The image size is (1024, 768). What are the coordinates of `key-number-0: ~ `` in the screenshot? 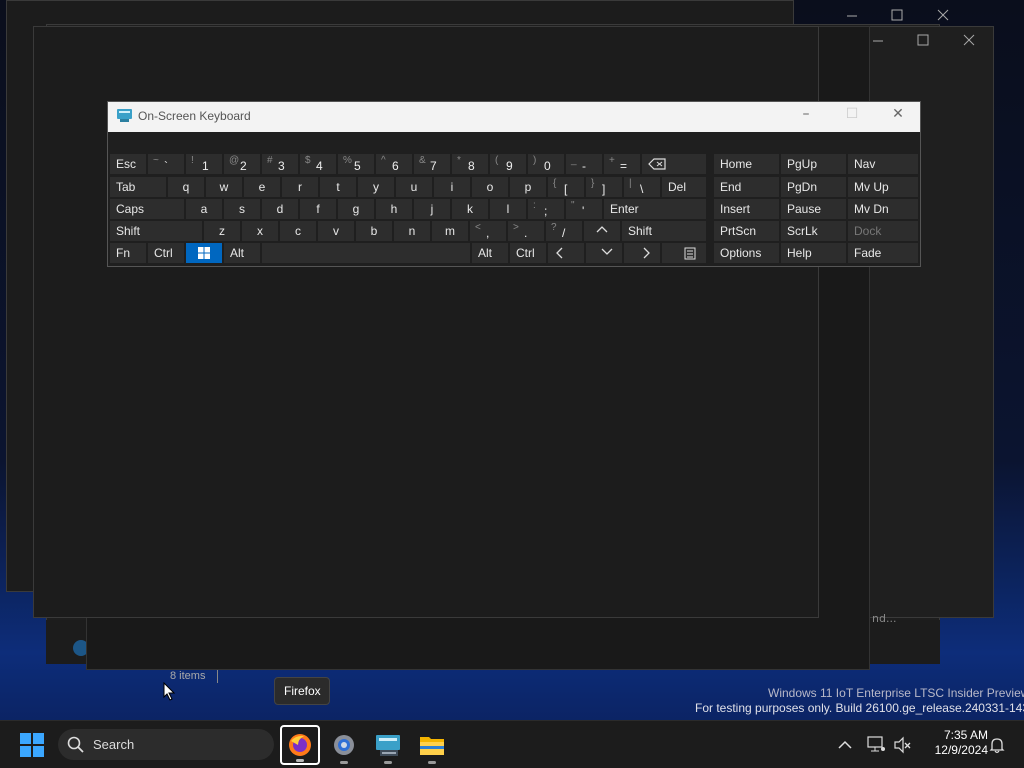 It's located at (166, 164).